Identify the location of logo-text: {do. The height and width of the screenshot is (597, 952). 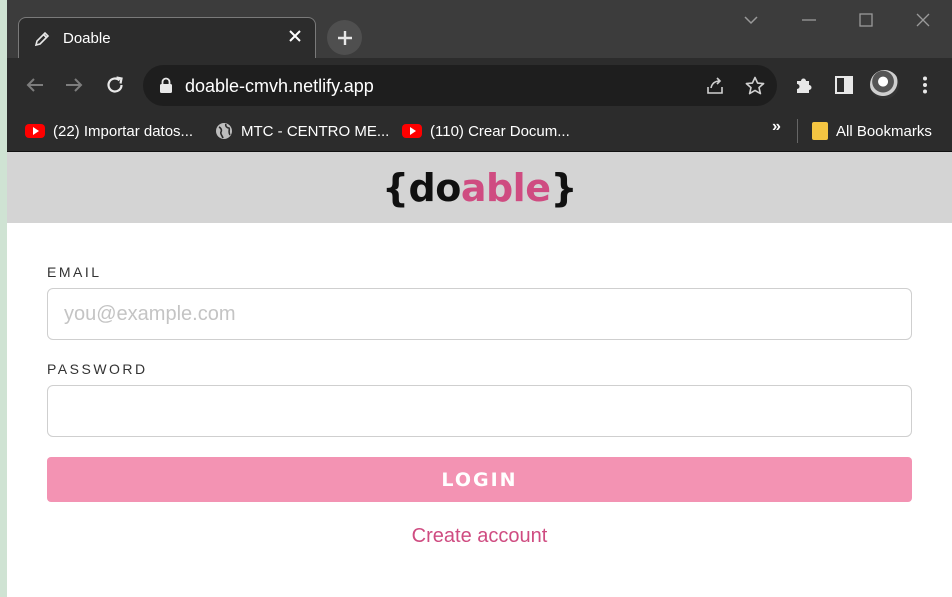
(421, 187).